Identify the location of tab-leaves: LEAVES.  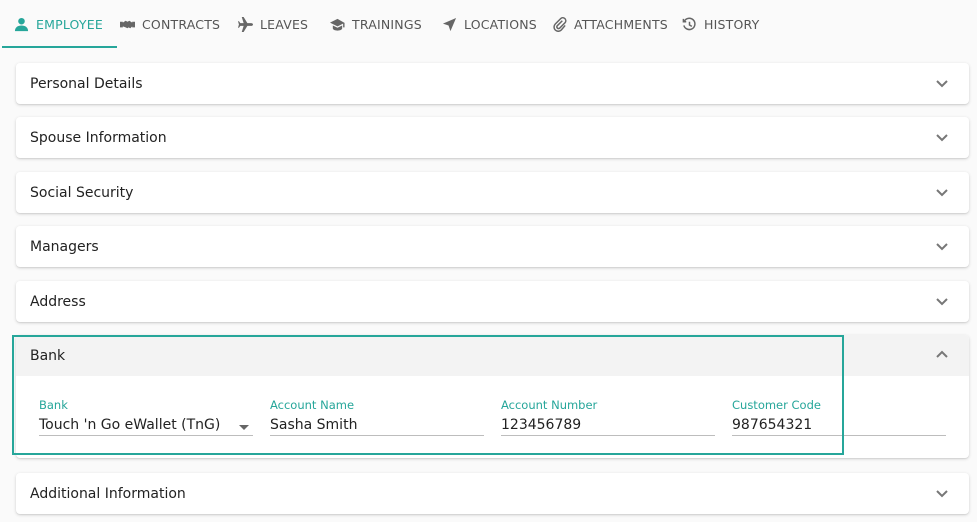
(273, 24).